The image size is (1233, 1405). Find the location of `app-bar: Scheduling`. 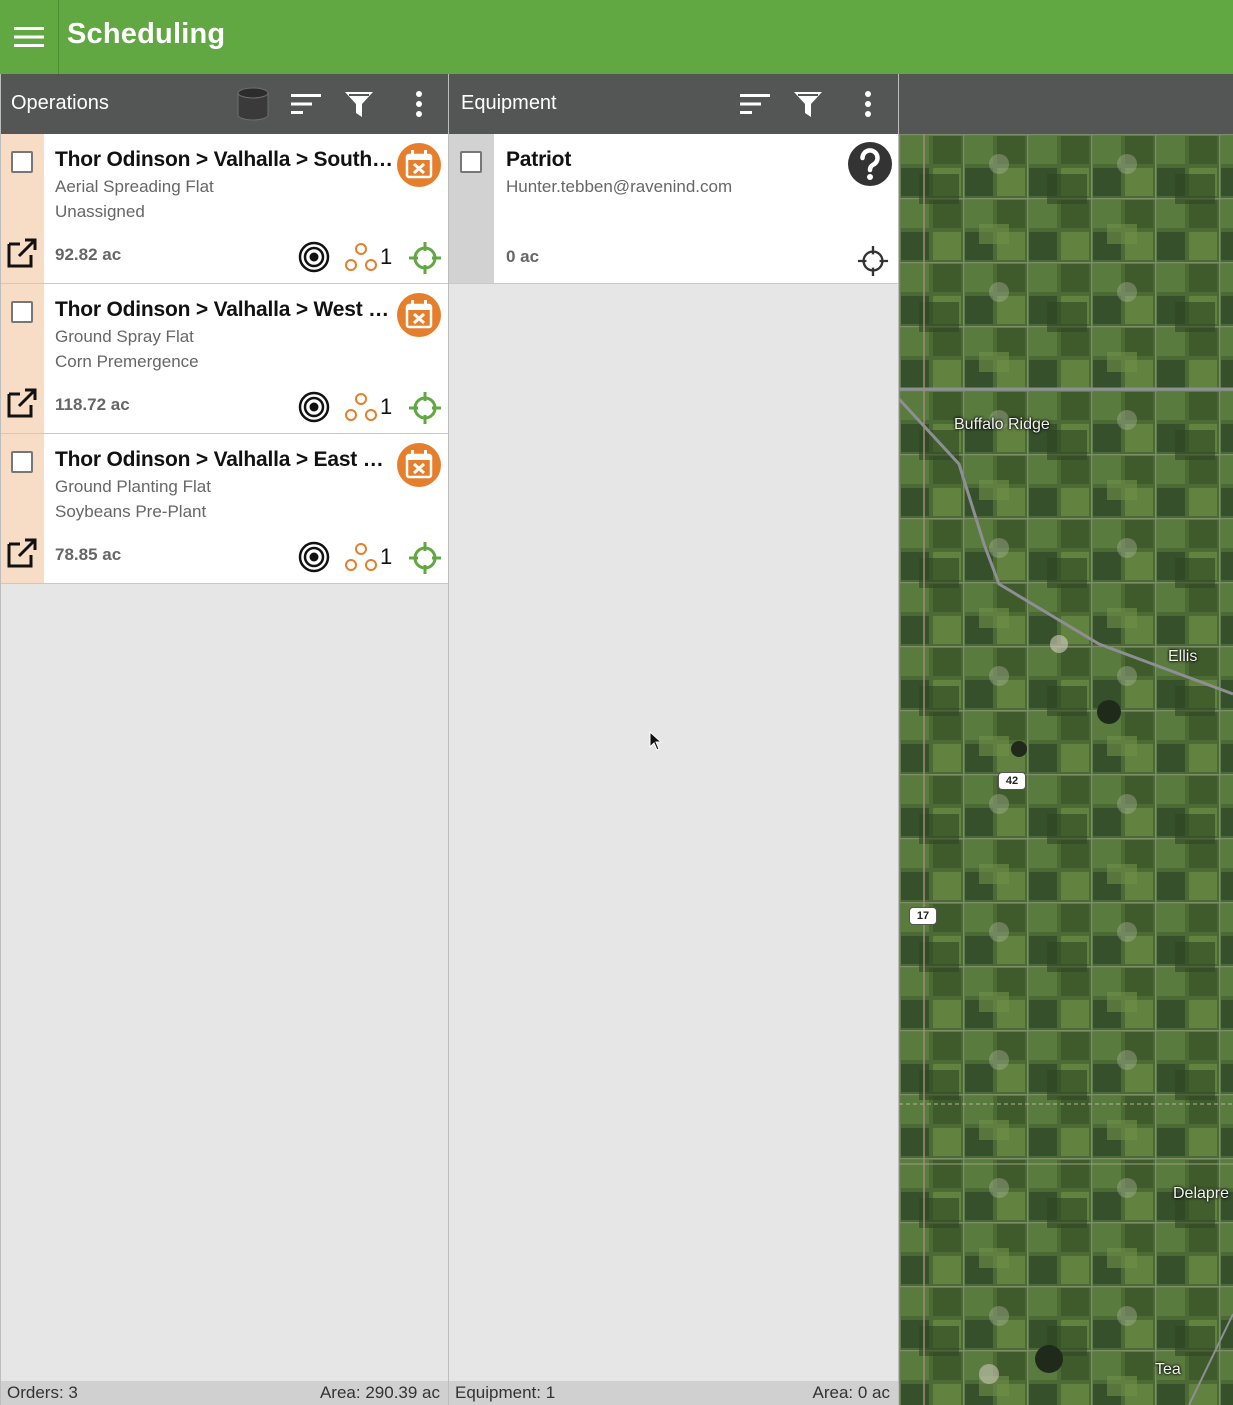

app-bar: Scheduling is located at coordinates (616, 37).